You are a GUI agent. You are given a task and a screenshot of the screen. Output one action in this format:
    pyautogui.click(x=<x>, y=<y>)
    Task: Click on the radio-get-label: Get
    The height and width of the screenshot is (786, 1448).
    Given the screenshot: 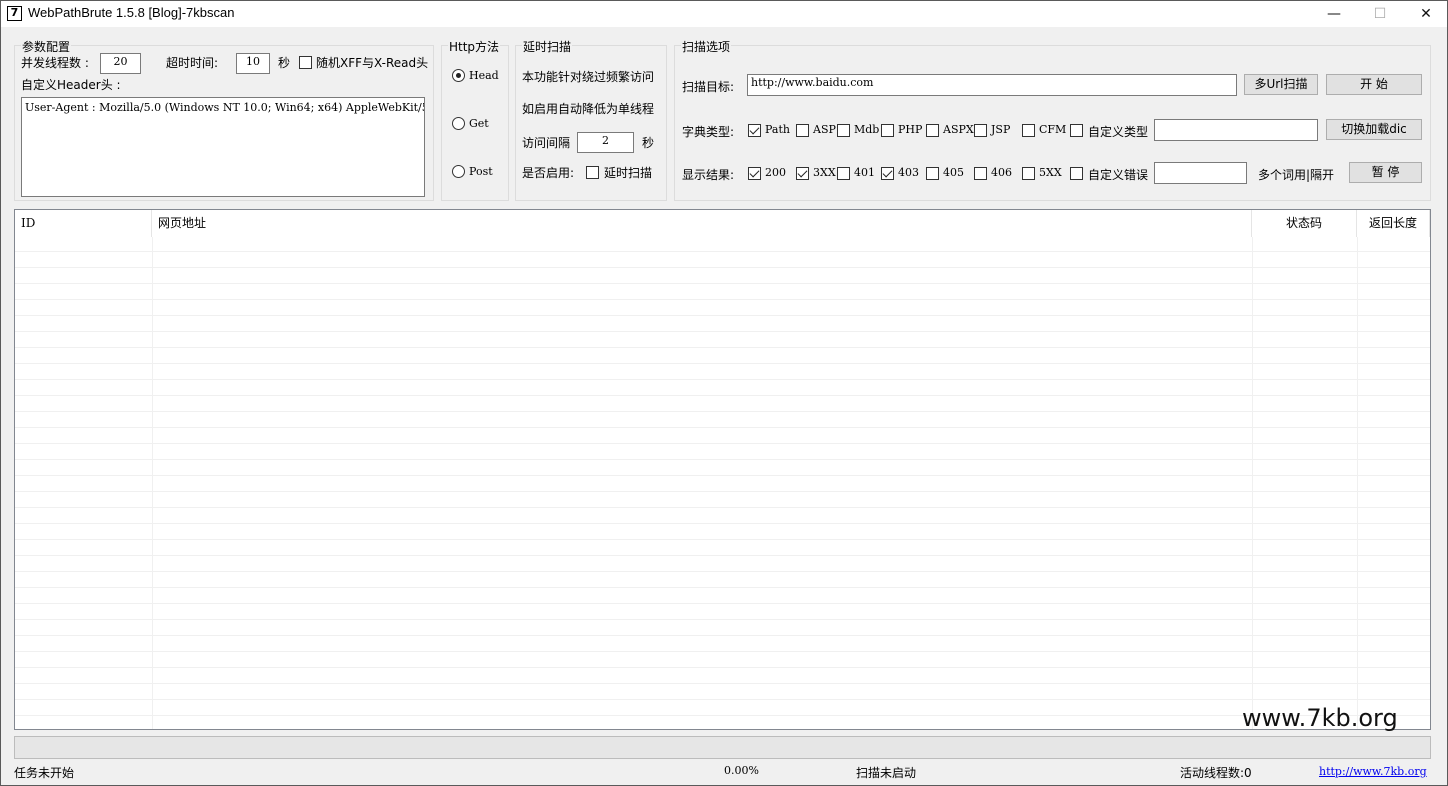 What is the action you would take?
    pyautogui.click(x=479, y=123)
    